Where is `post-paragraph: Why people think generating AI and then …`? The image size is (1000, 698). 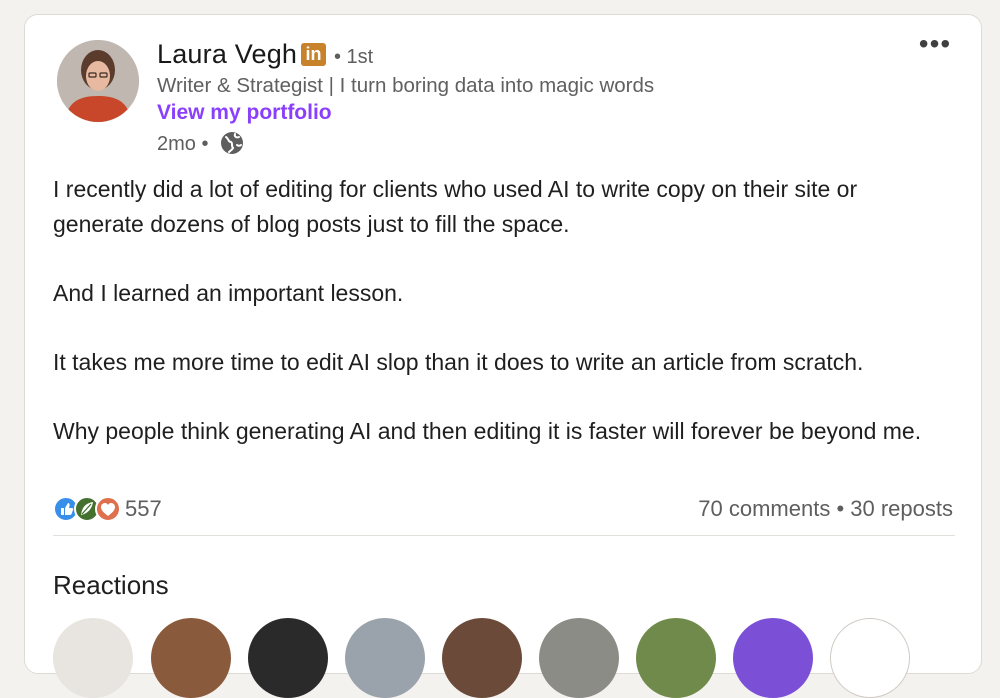
post-paragraph: Why people think generating AI and then … is located at coordinates (487, 430).